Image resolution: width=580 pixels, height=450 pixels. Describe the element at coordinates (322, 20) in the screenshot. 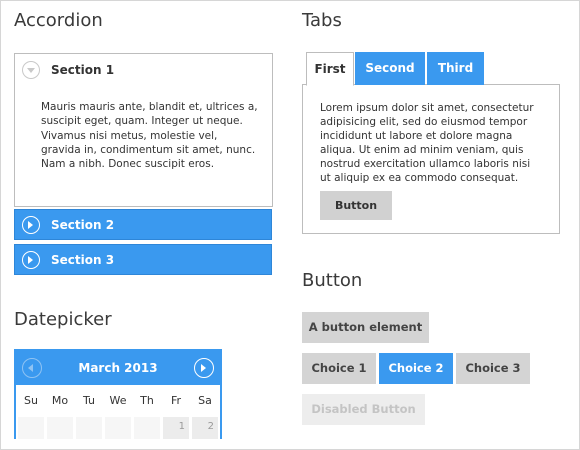

I see `tabs-heading: Tabs` at that location.